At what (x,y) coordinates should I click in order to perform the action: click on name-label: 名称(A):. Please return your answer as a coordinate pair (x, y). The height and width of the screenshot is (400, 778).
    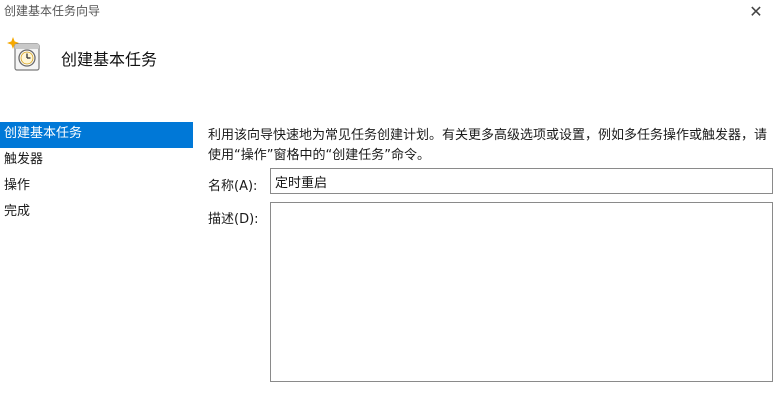
    Looking at the image, I should click on (233, 186).